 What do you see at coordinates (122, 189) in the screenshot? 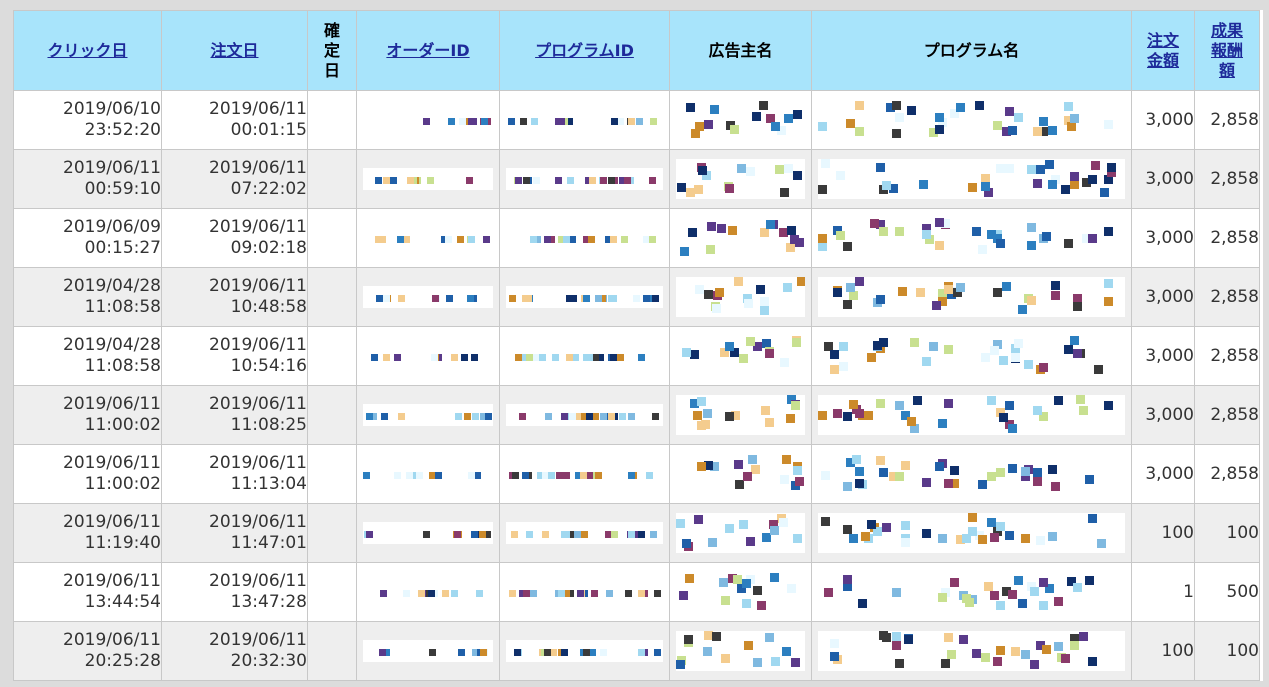
I see `click-datetime-cell-time: 00:59:10` at bounding box center [122, 189].